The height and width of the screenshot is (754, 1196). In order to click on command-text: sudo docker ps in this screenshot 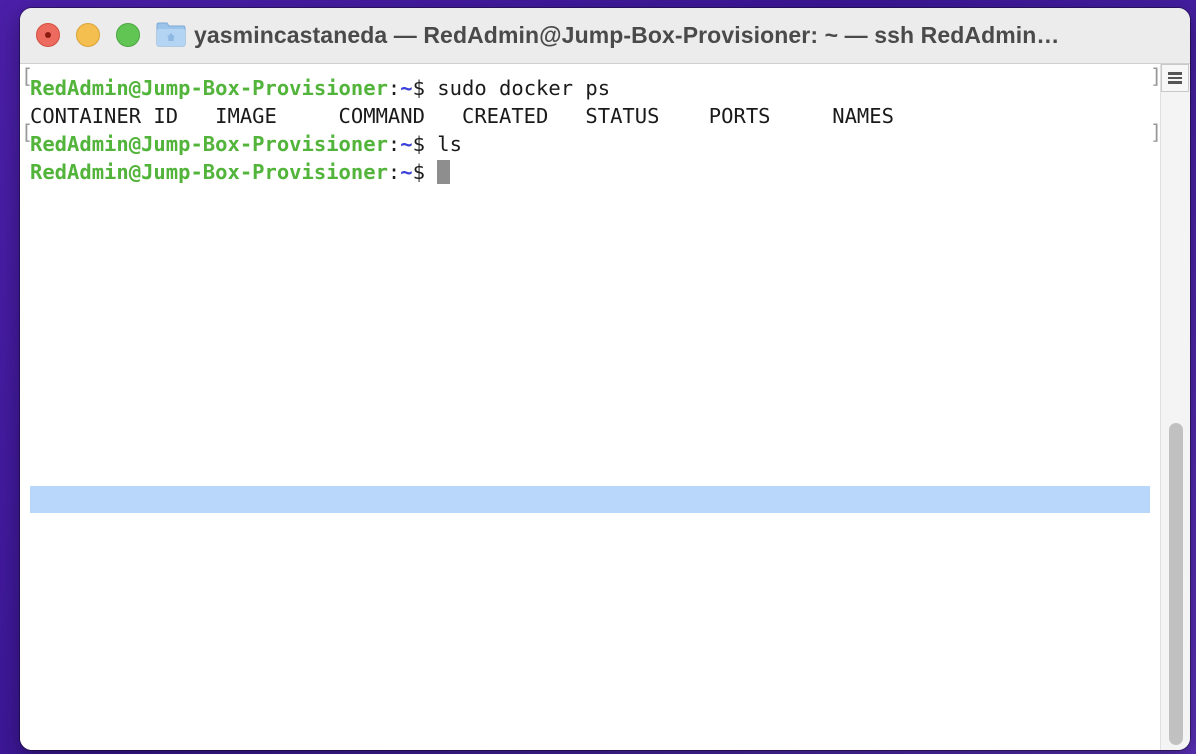, I will do `click(524, 88)`.